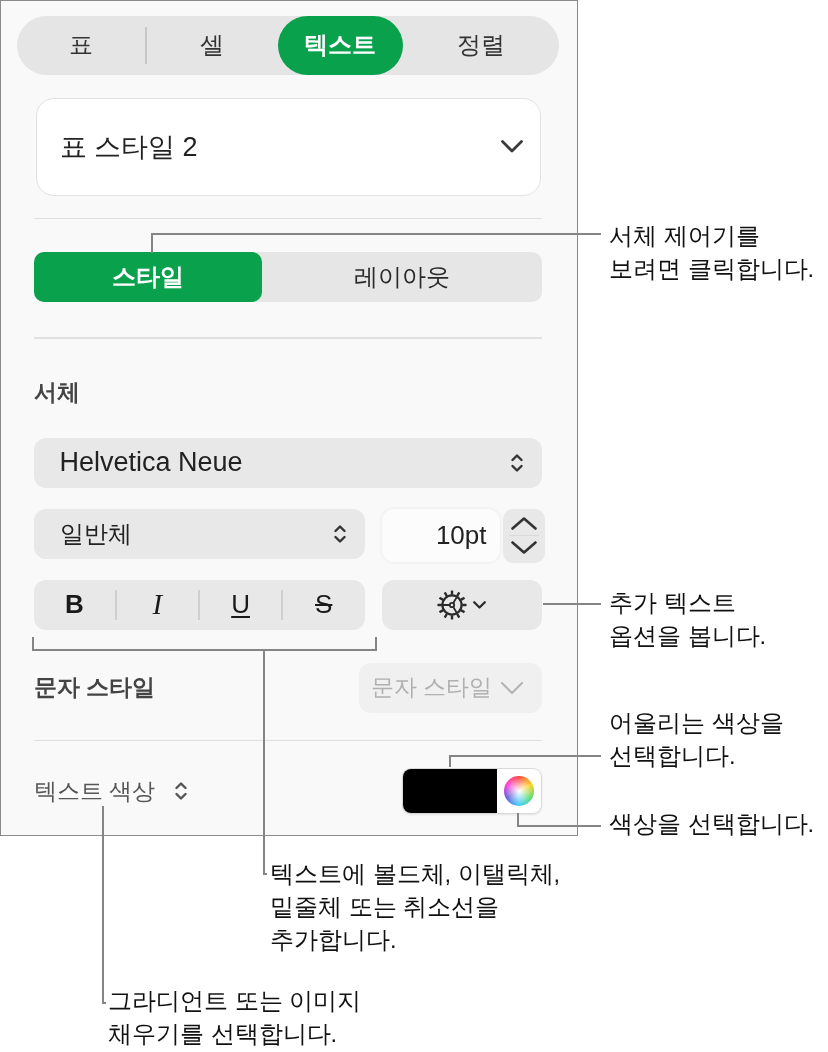 This screenshot has height=1052, width=828. Describe the element at coordinates (110, 791) in the screenshot. I see `fill-type-popup: 텍스트 색상` at that location.